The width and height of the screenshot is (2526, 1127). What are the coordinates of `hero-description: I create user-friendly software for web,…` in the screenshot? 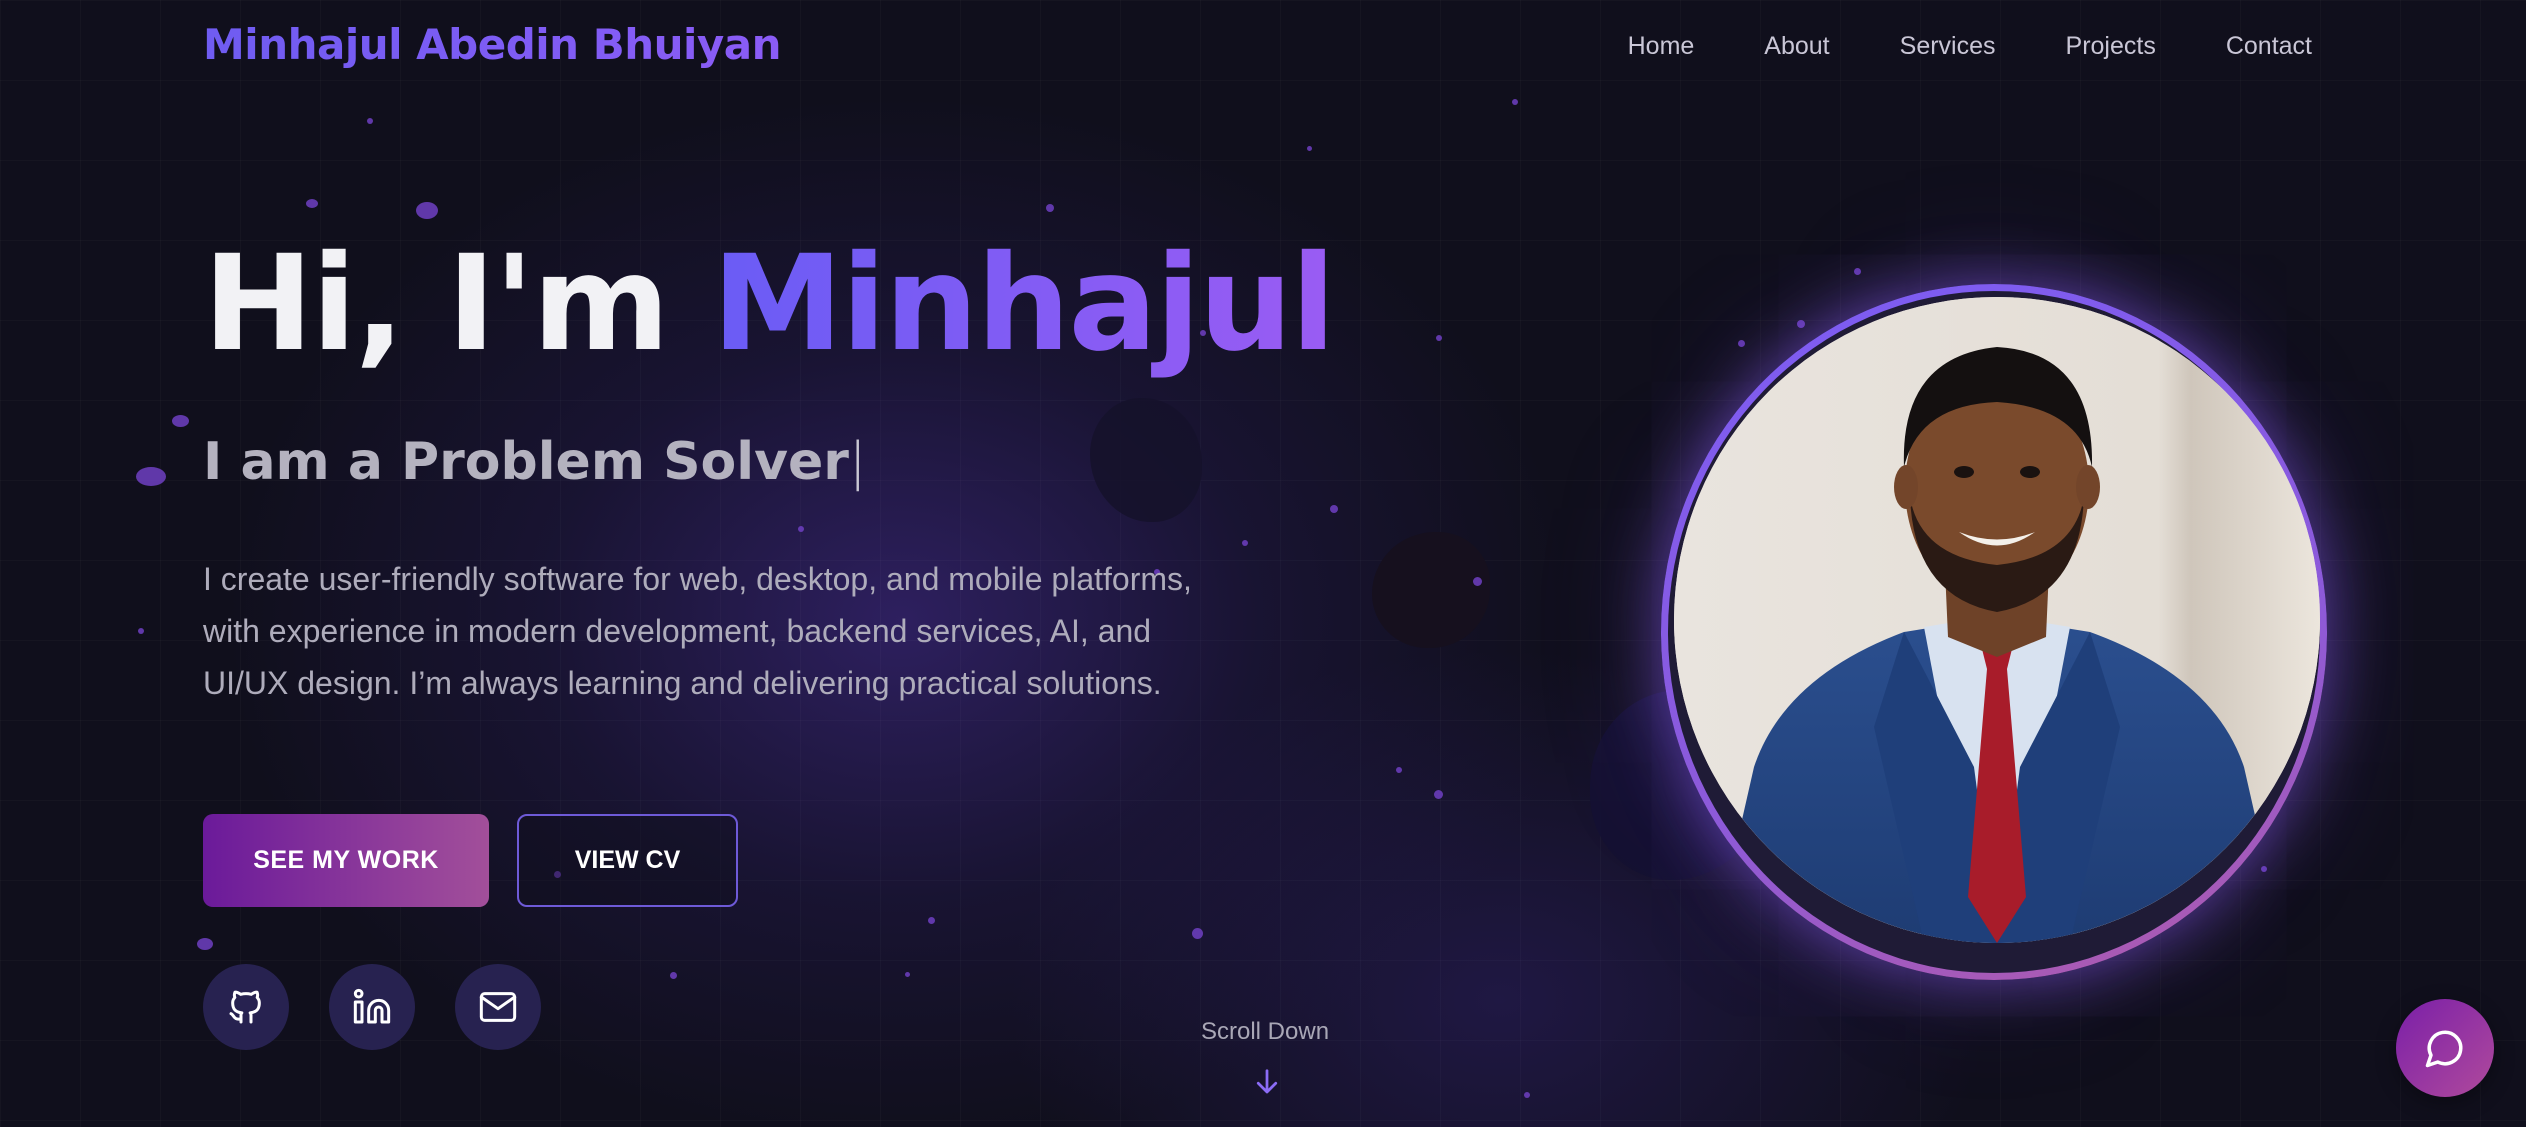 It's located at (697, 631).